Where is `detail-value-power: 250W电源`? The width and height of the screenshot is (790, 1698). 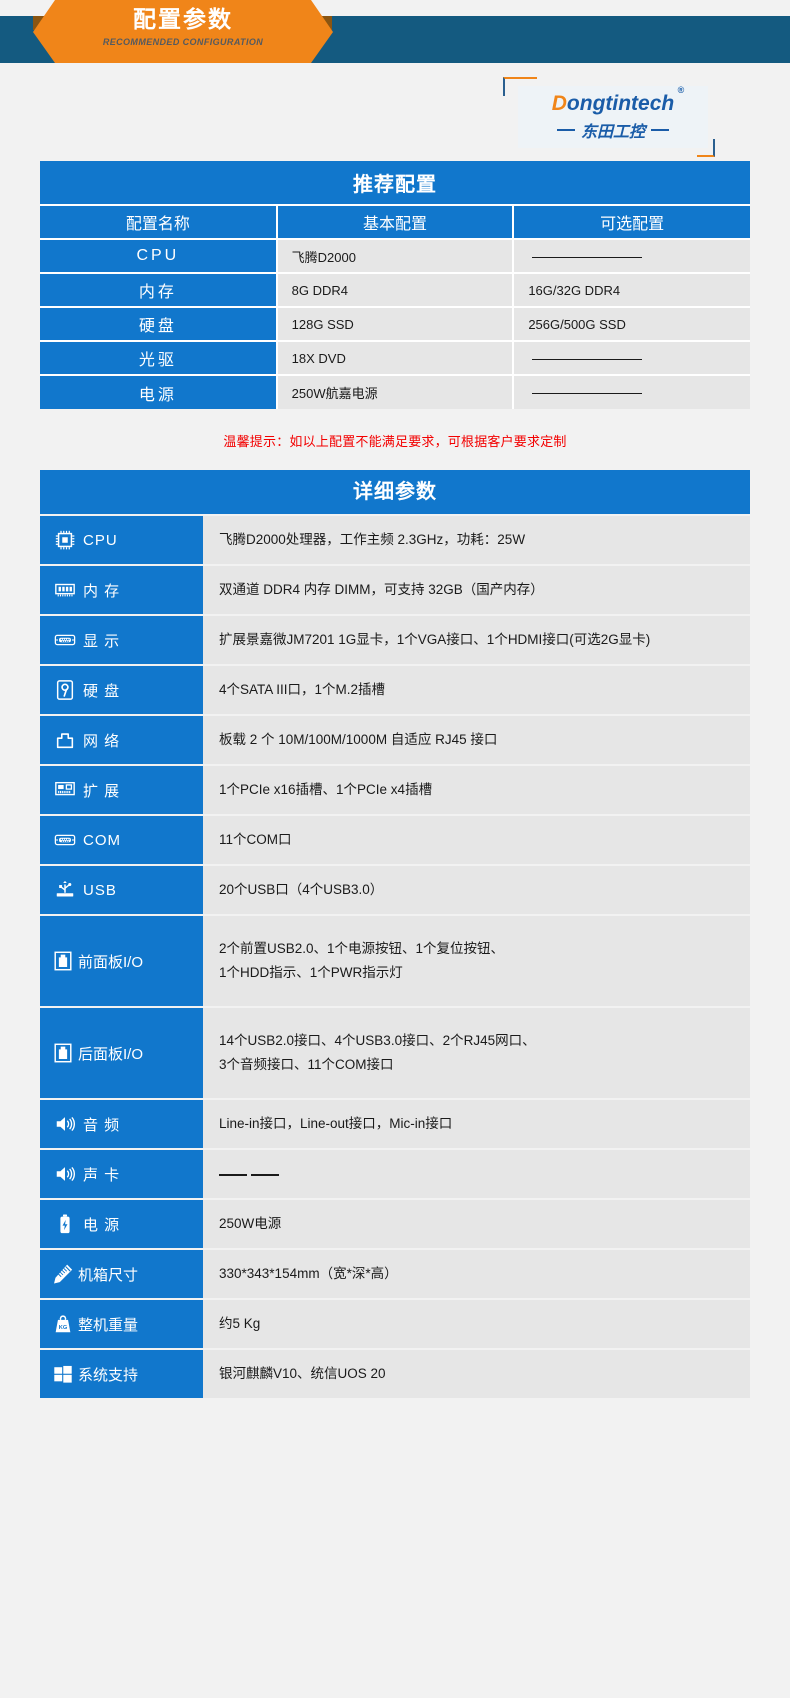 detail-value-power: 250W电源 is located at coordinates (476, 1224).